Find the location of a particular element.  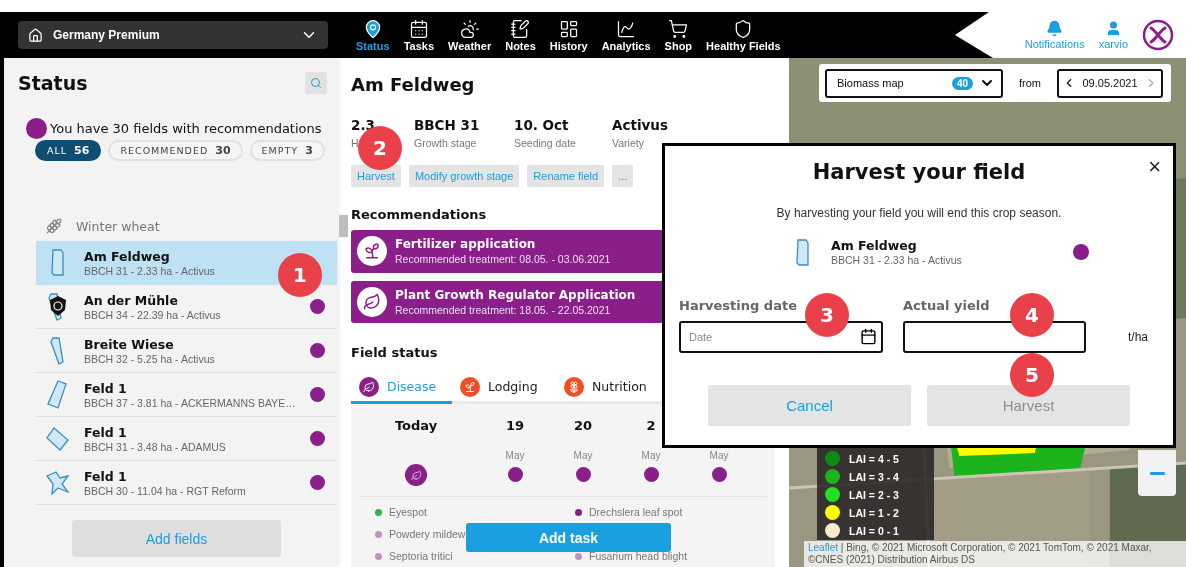

zoom-out-button is located at coordinates (1157, 473).